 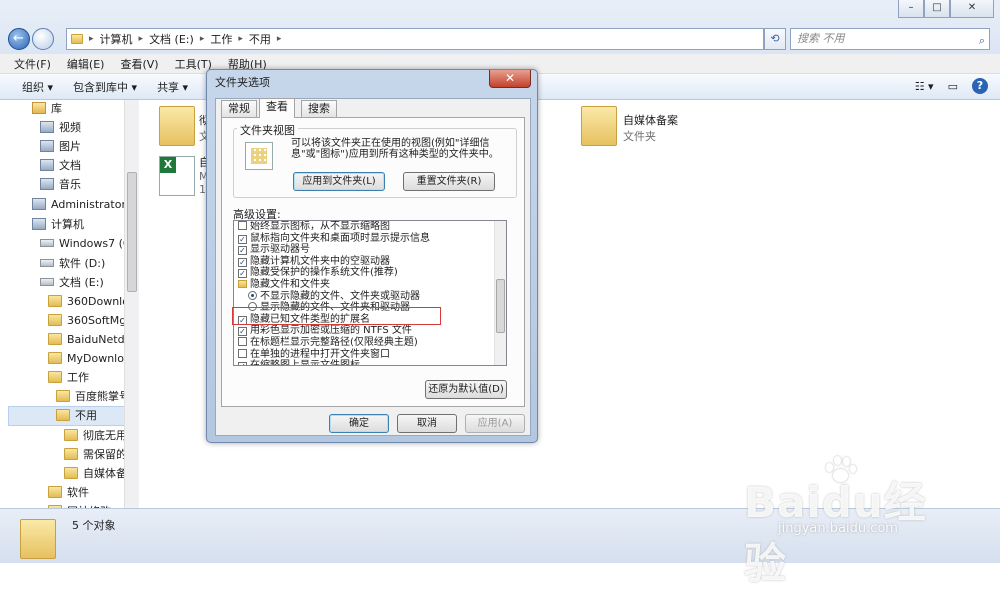 What do you see at coordinates (70, 165) in the screenshot?
I see `sidebar-item-label: 文档` at bounding box center [70, 165].